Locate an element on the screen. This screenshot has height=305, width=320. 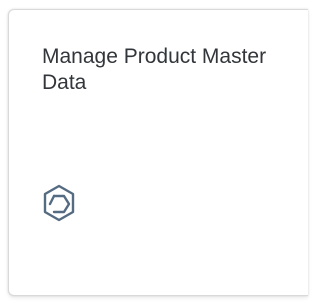
product-box-icon is located at coordinates (59, 203).